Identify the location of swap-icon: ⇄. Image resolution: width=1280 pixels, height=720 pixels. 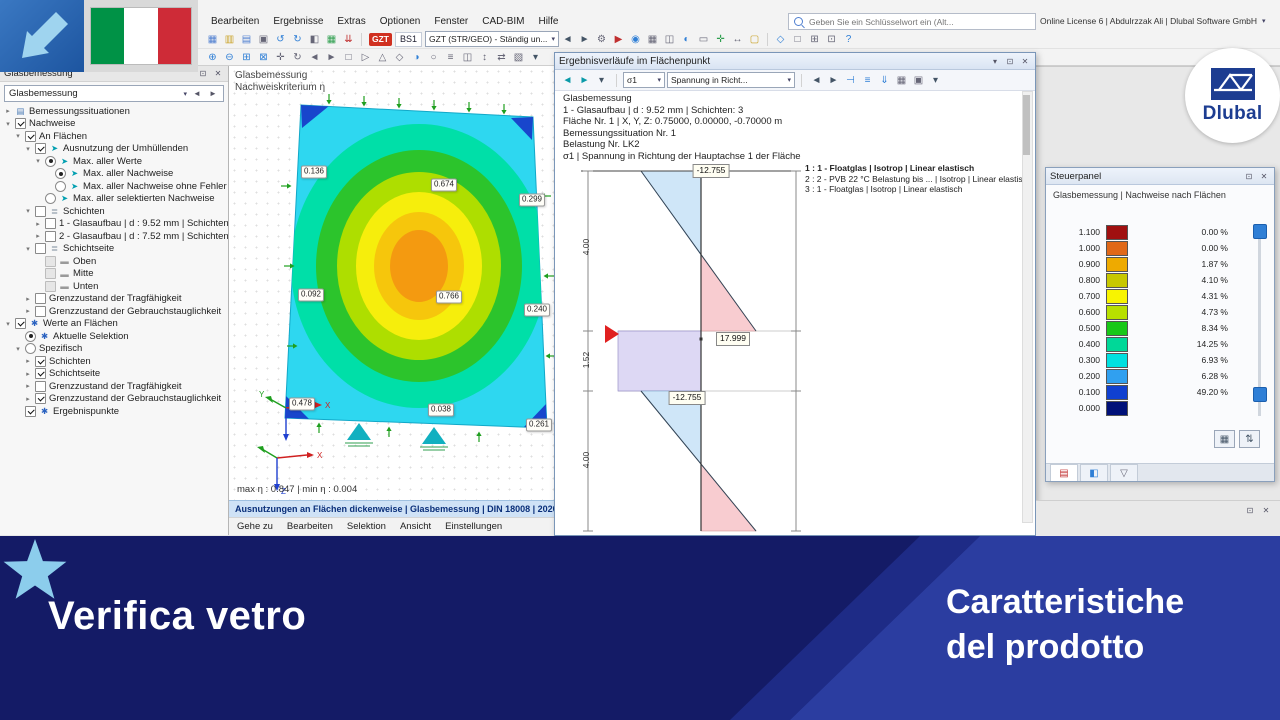
(501, 57).